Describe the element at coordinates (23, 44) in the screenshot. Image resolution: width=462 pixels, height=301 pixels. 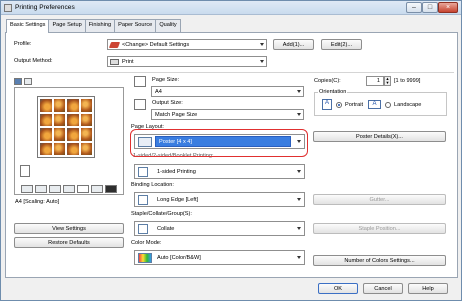
I see `profile-label: Profile:` at that location.